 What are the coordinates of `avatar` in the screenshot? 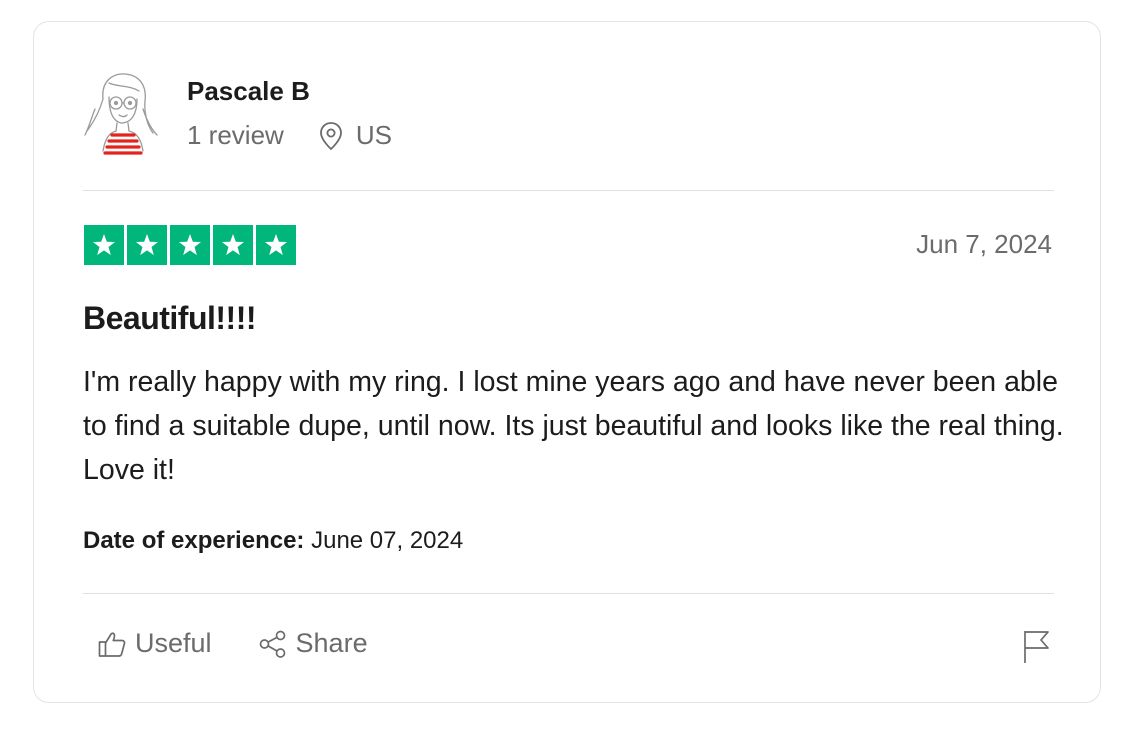 It's located at (121, 112).